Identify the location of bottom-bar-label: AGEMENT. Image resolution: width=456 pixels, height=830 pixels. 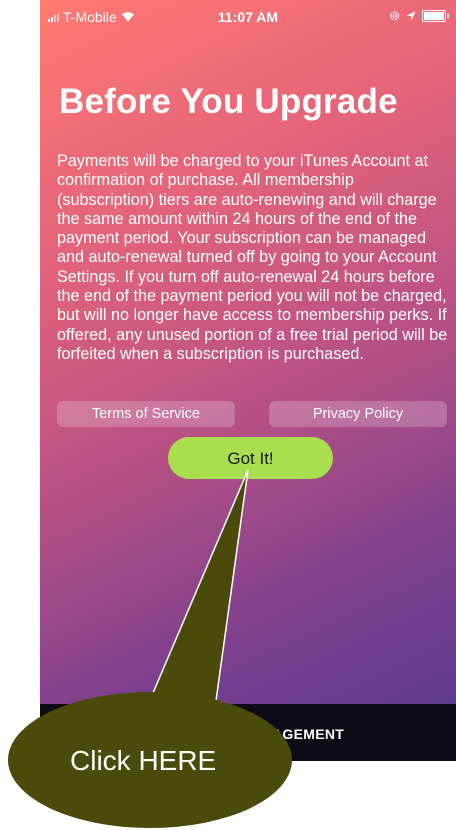
(308, 734).